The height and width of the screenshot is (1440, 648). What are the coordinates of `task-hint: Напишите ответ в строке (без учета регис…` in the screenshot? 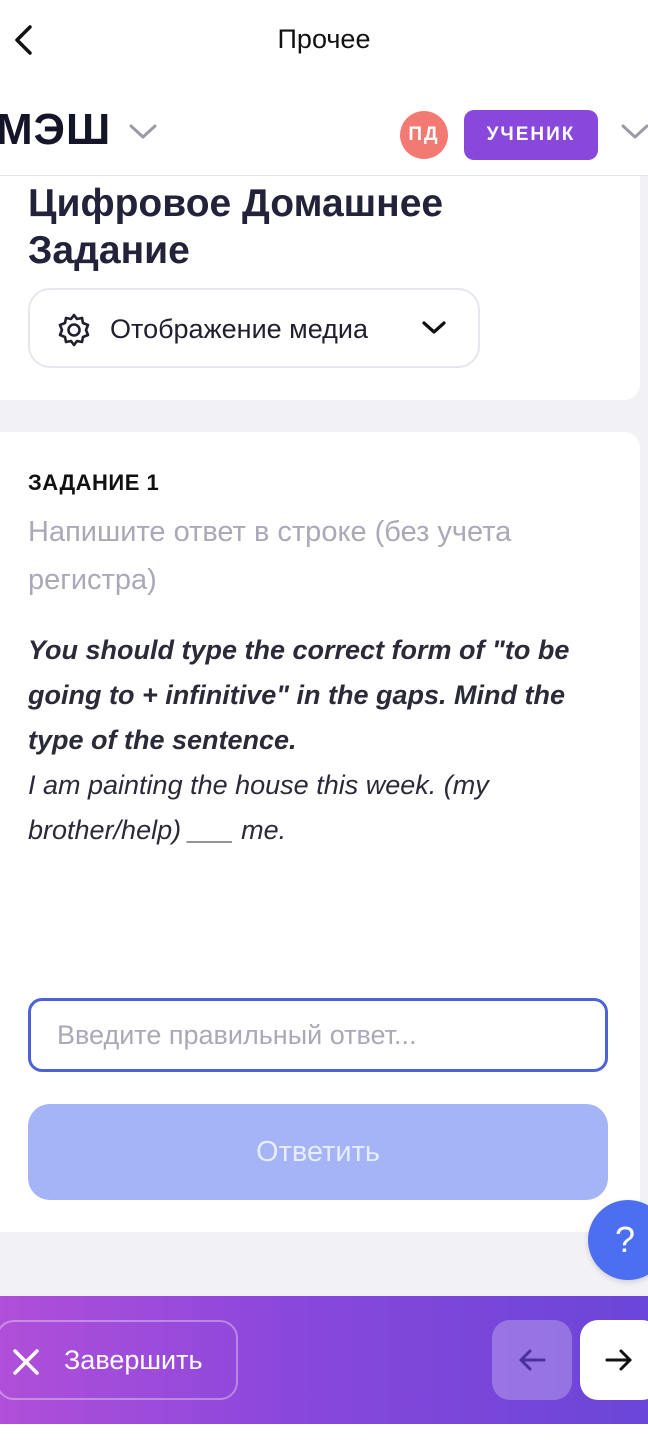 It's located at (270, 556).